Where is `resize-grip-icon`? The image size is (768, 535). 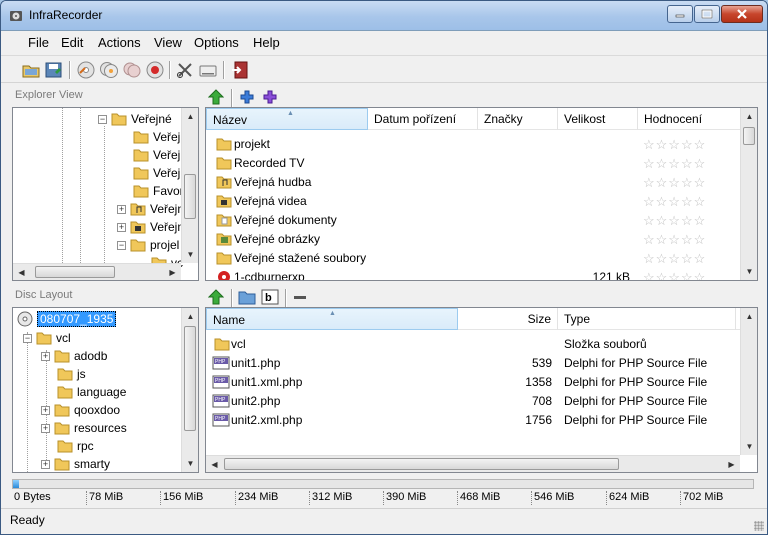 resize-grip-icon is located at coordinates (759, 526).